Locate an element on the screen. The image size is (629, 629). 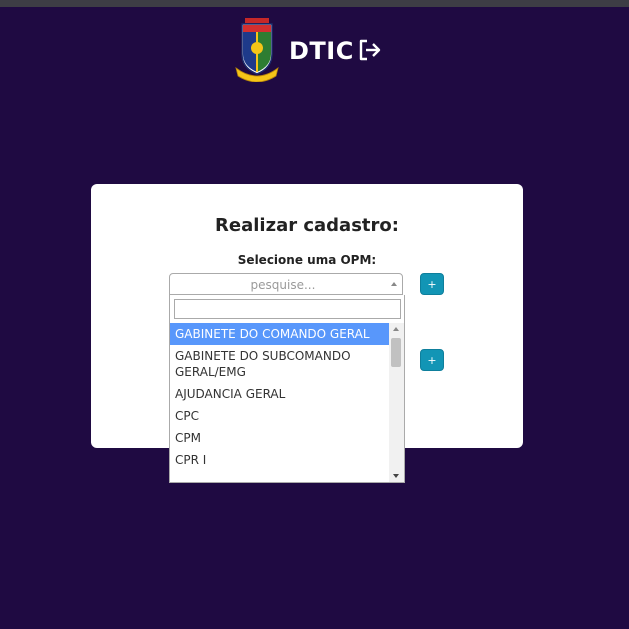
brand-title: DTIC is located at coordinates (321, 51).